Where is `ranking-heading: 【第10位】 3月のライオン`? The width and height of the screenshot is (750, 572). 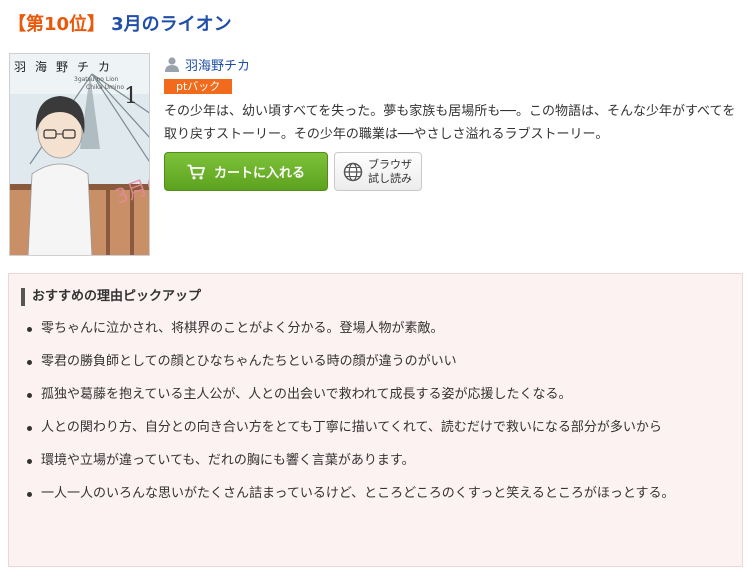
ranking-heading: 【第10位】 3月のライオン is located at coordinates (120, 23).